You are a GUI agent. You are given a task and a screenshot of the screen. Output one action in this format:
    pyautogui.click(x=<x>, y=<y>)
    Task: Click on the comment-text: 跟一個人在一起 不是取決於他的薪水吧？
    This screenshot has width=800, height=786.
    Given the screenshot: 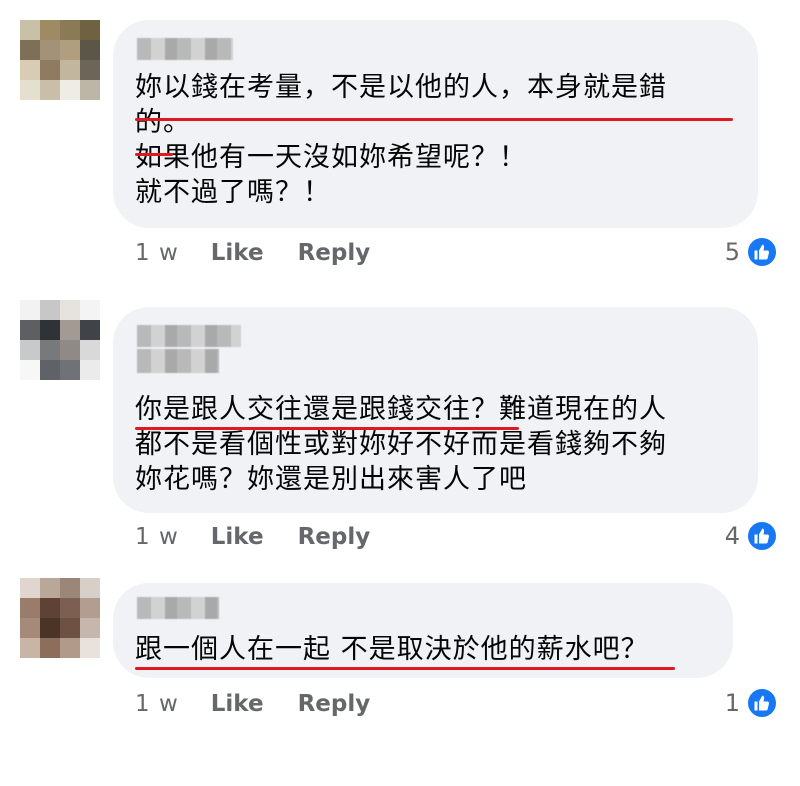 What is the action you would take?
    pyautogui.click(x=392, y=649)
    